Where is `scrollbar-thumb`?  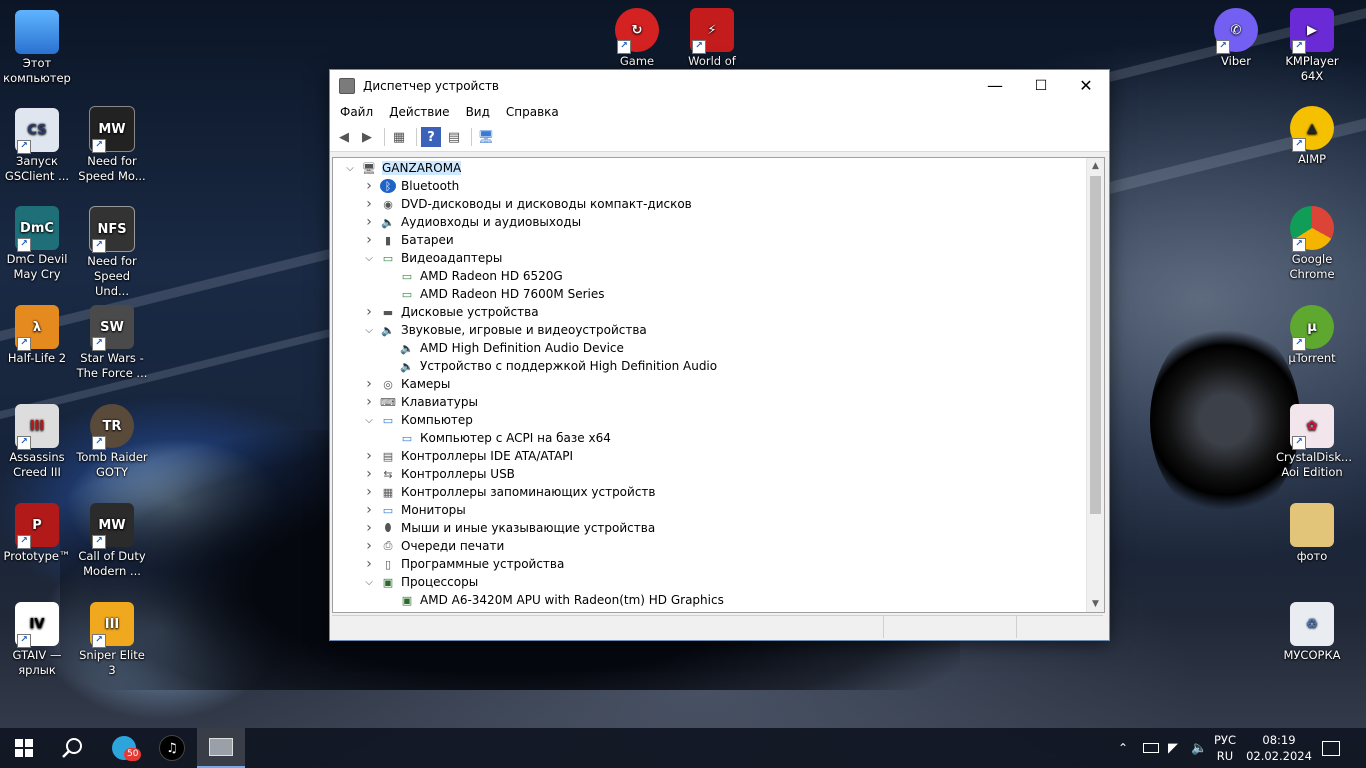 scrollbar-thumb is located at coordinates (1095, 345).